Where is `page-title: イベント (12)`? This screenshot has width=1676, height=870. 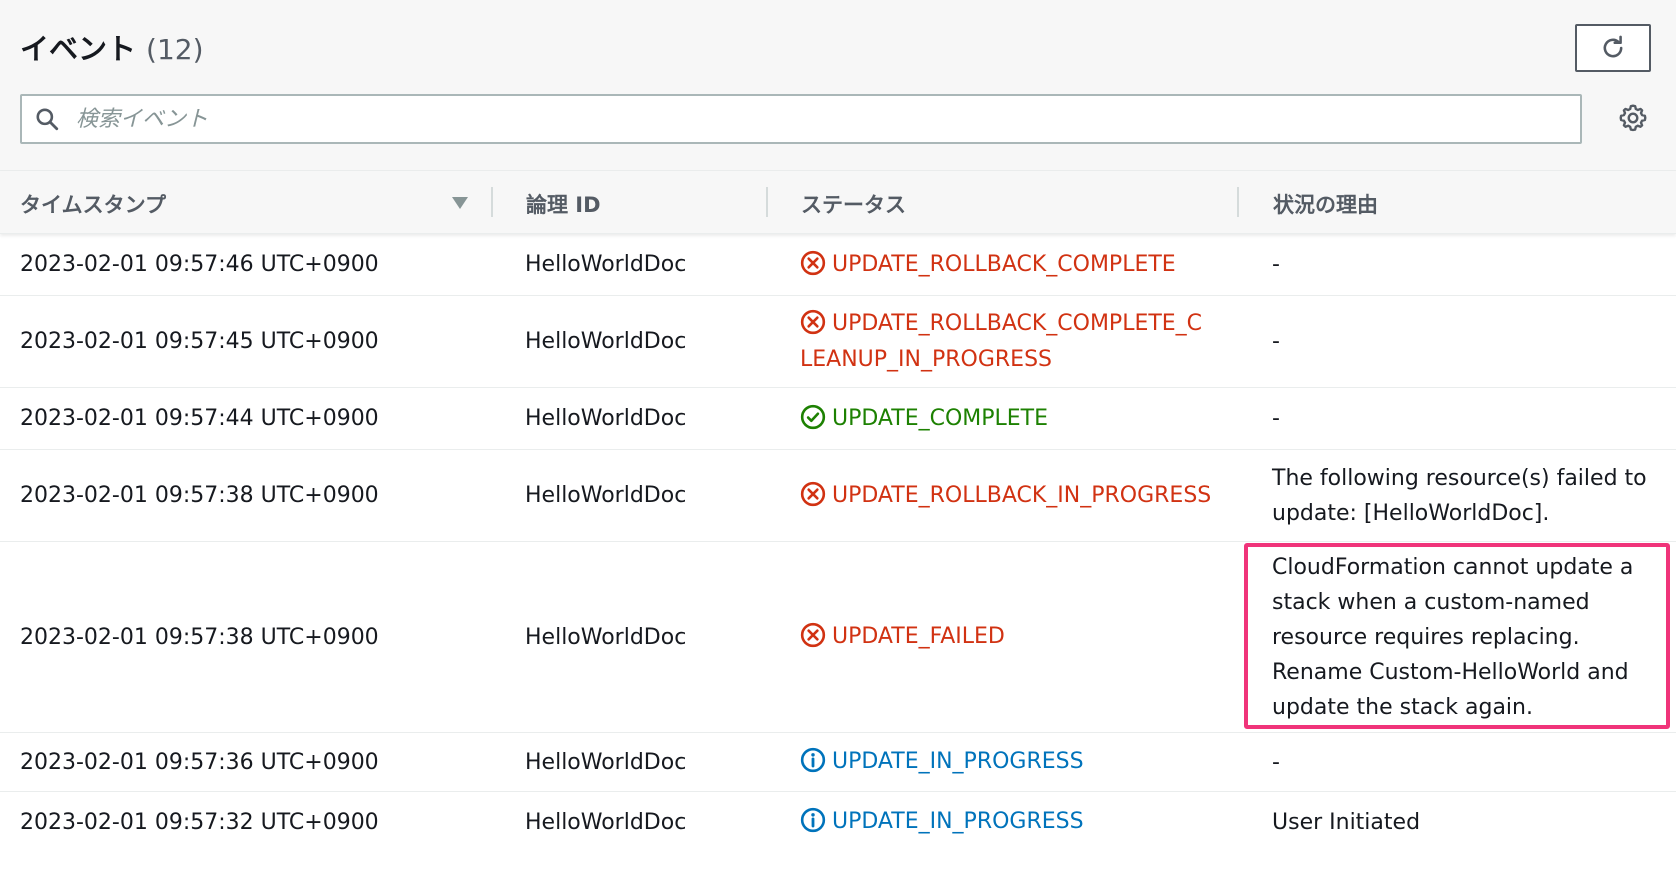
page-title: イベント (12) is located at coordinates (112, 47).